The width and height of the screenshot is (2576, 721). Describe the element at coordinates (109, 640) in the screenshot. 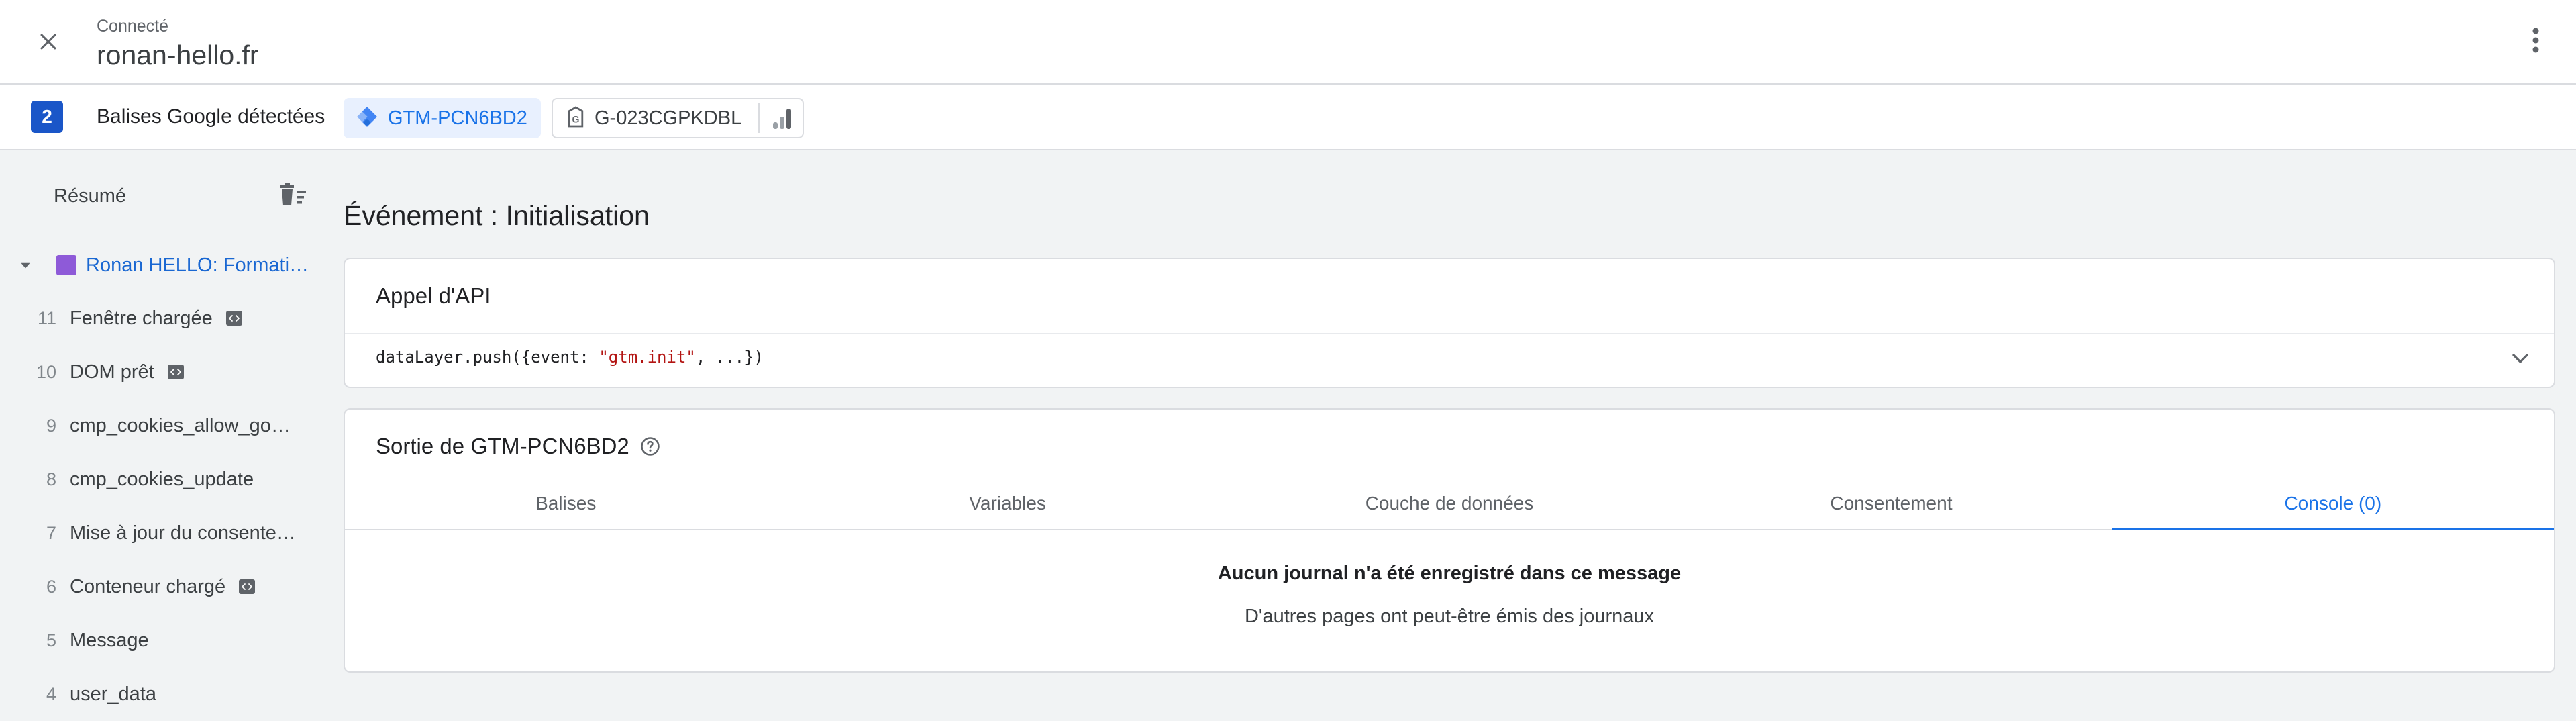

I see `event-name: Message` at that location.